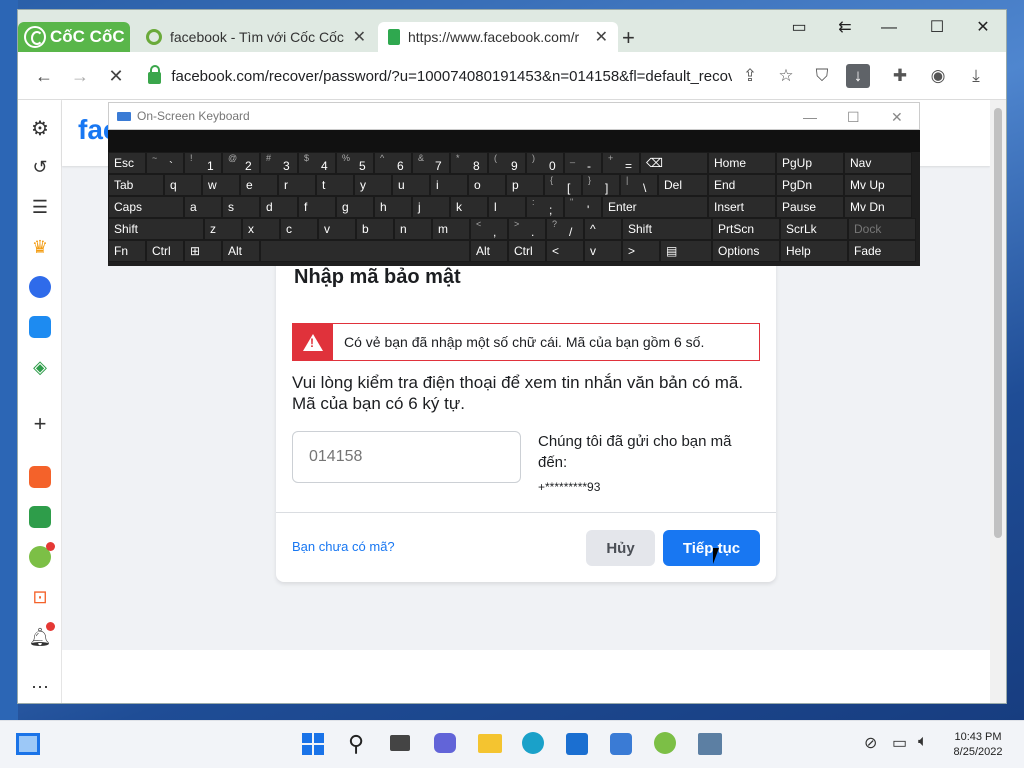  I want to click on share-icon: ⇪, so click(750, 76).